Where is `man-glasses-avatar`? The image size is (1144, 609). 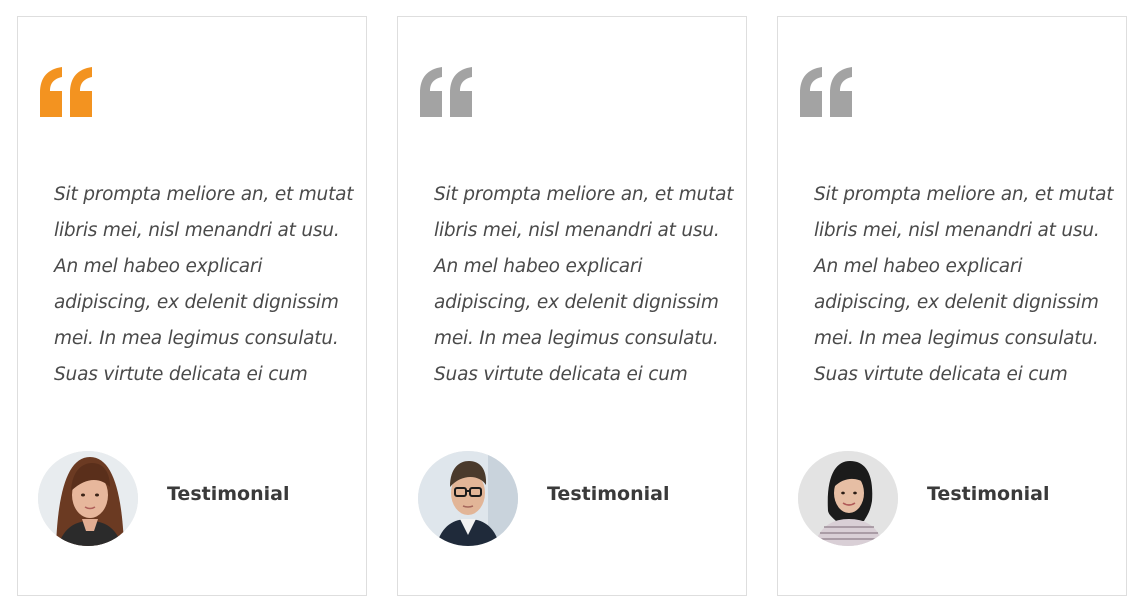 man-glasses-avatar is located at coordinates (468, 498).